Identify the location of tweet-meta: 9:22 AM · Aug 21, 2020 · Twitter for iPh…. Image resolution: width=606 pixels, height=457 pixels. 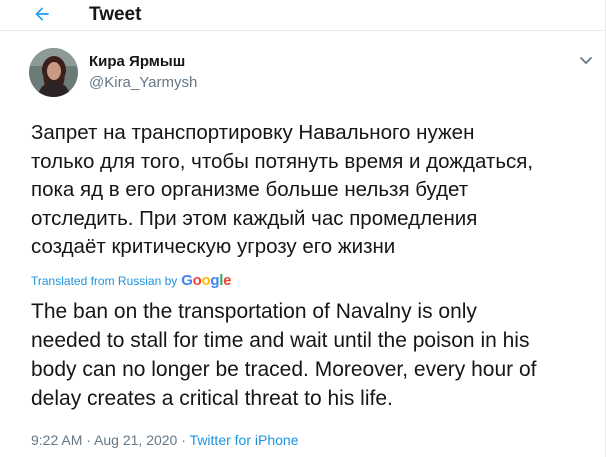
(164, 440).